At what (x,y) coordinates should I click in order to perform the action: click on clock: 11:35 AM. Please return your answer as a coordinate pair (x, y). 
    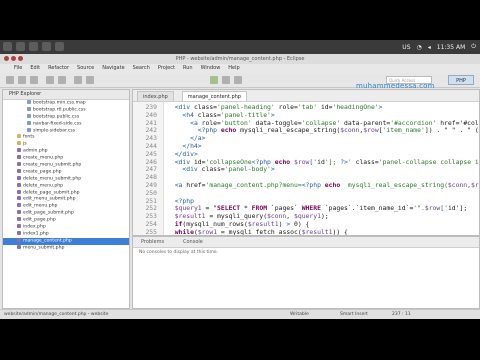
    Looking at the image, I should click on (451, 47).